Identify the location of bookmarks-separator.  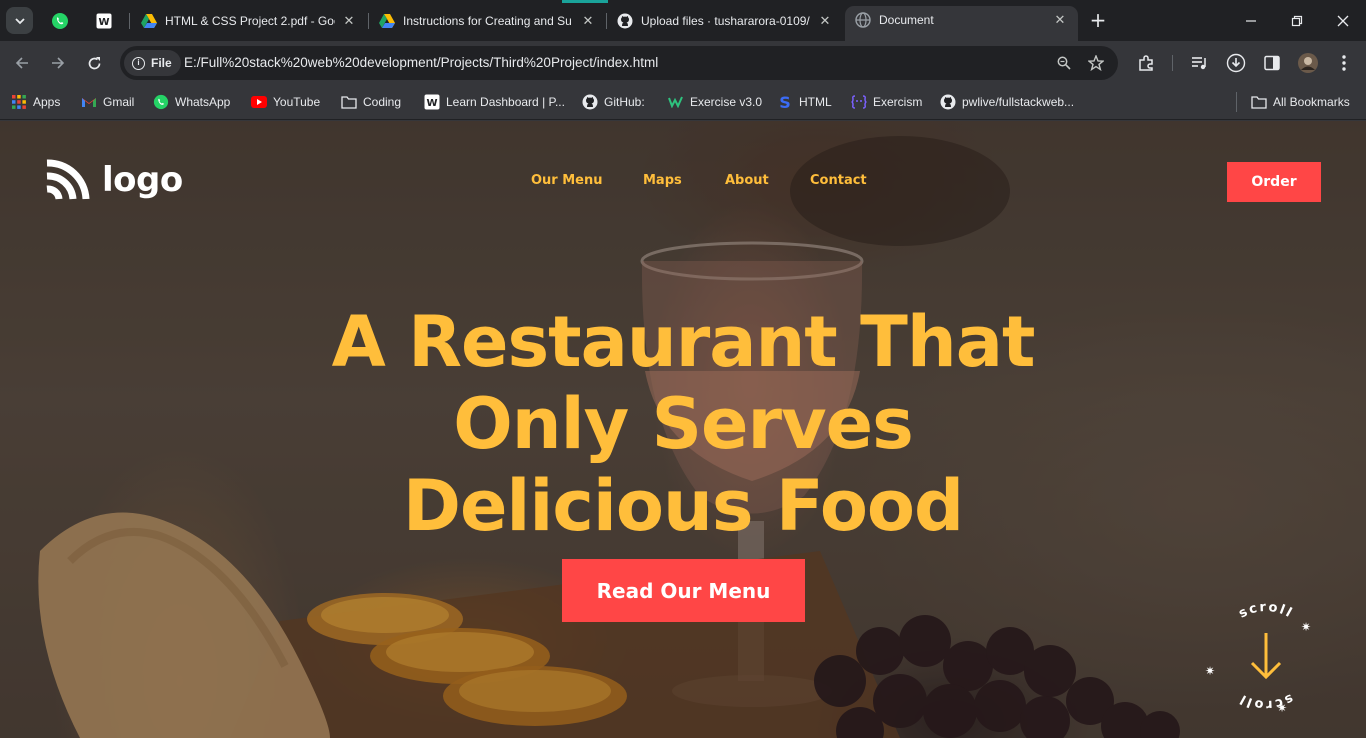
(1236, 102).